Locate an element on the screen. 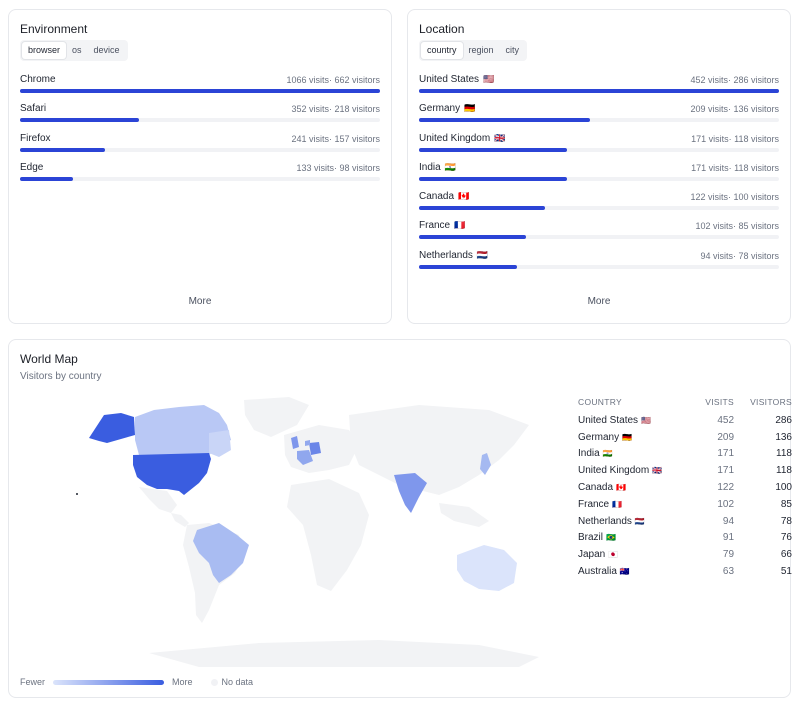  environment-tabs: browser os device is located at coordinates (74, 50).